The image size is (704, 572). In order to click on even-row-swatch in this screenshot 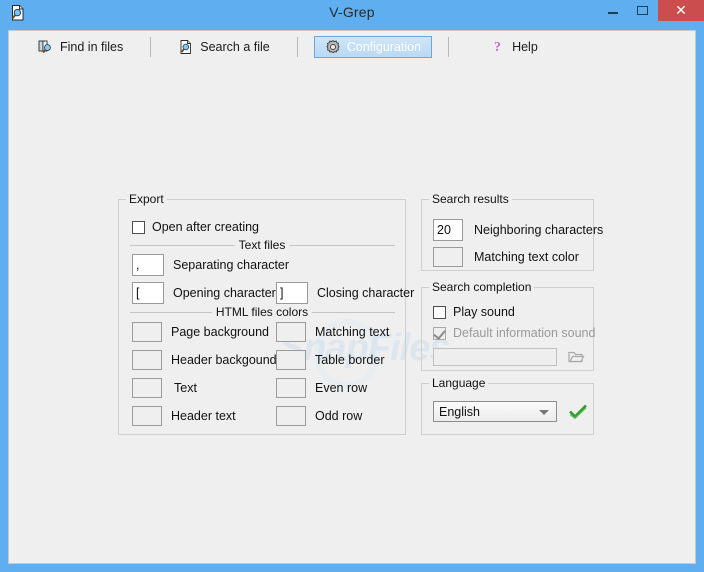, I will do `click(291, 388)`.